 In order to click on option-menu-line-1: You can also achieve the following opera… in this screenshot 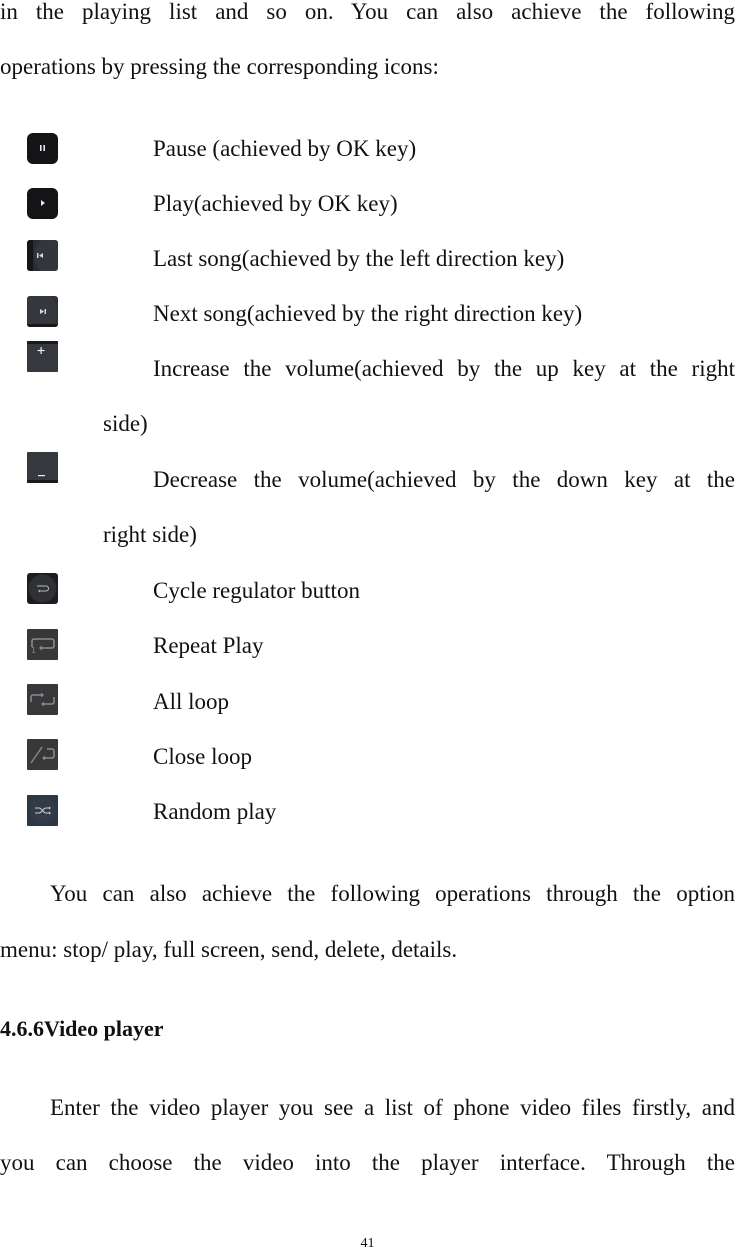, I will do `click(392, 893)`.